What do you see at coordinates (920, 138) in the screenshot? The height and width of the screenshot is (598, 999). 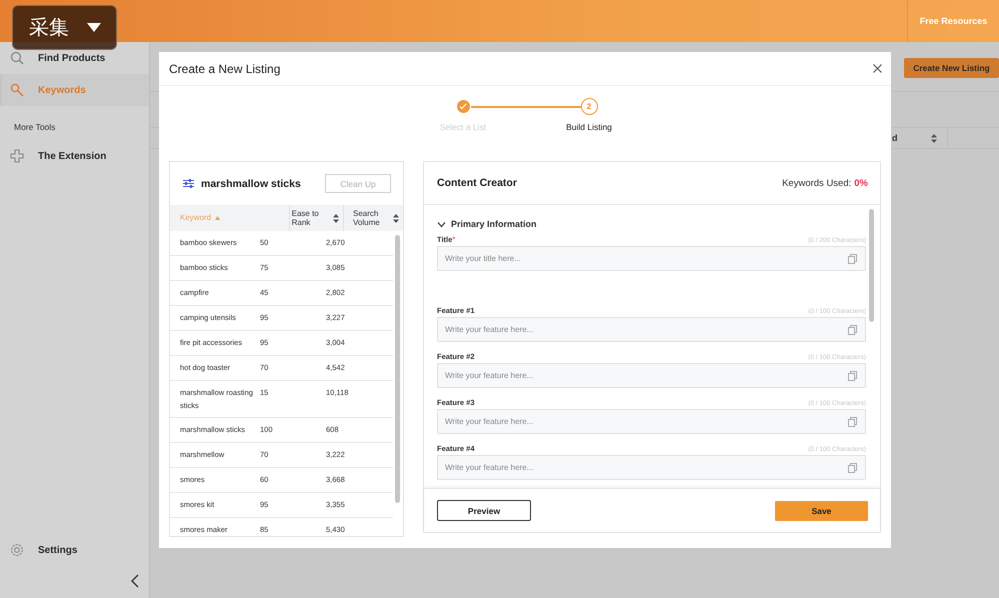 I see `column-header: d` at bounding box center [920, 138].